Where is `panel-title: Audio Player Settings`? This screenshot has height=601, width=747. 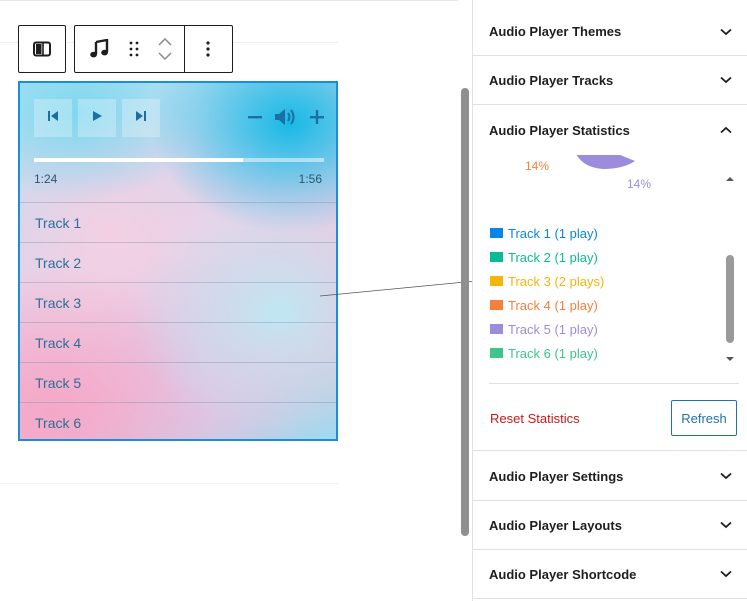 panel-title: Audio Player Settings is located at coordinates (556, 476).